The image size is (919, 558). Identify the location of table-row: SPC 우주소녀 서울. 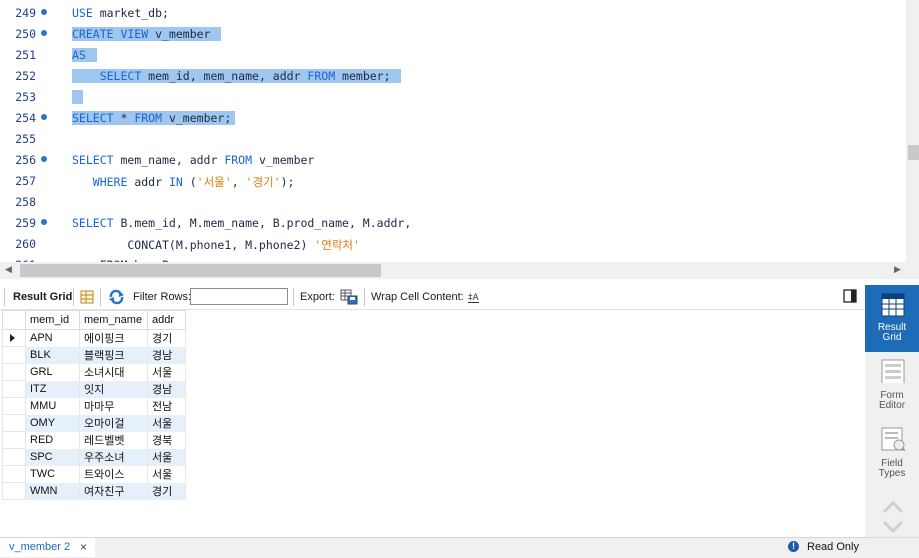
(94, 457).